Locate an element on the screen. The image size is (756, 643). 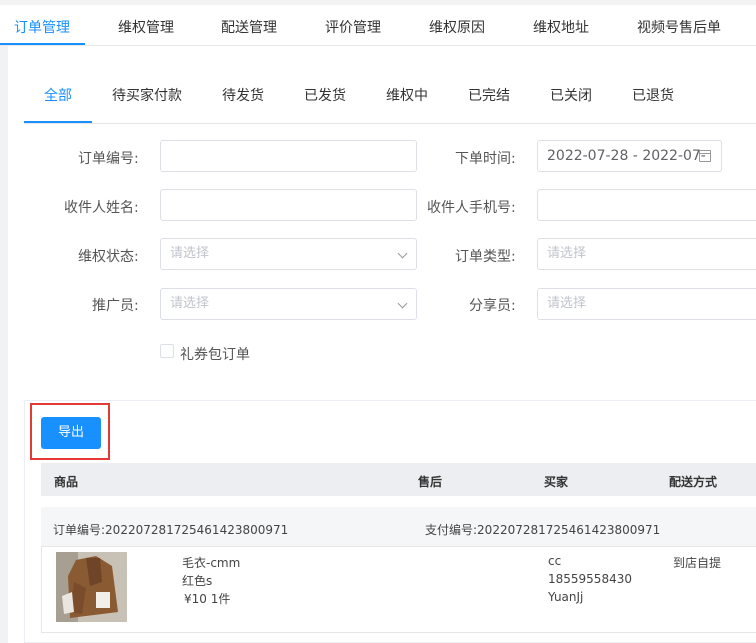
promoter-label: 推广员: is located at coordinates (115, 306).